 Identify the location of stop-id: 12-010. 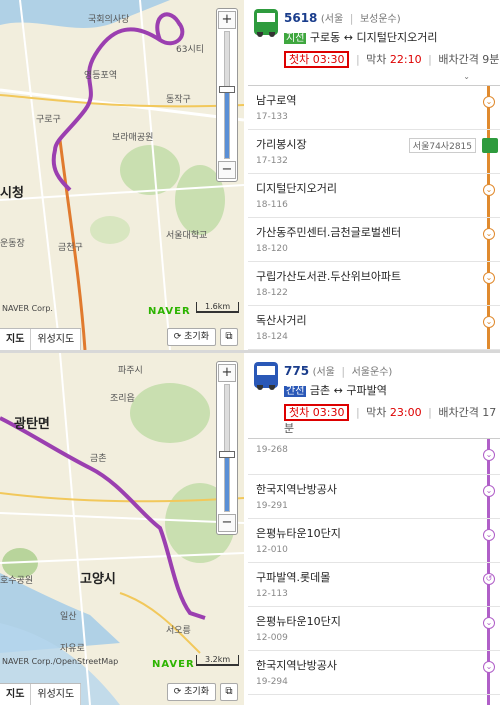
(272, 550).